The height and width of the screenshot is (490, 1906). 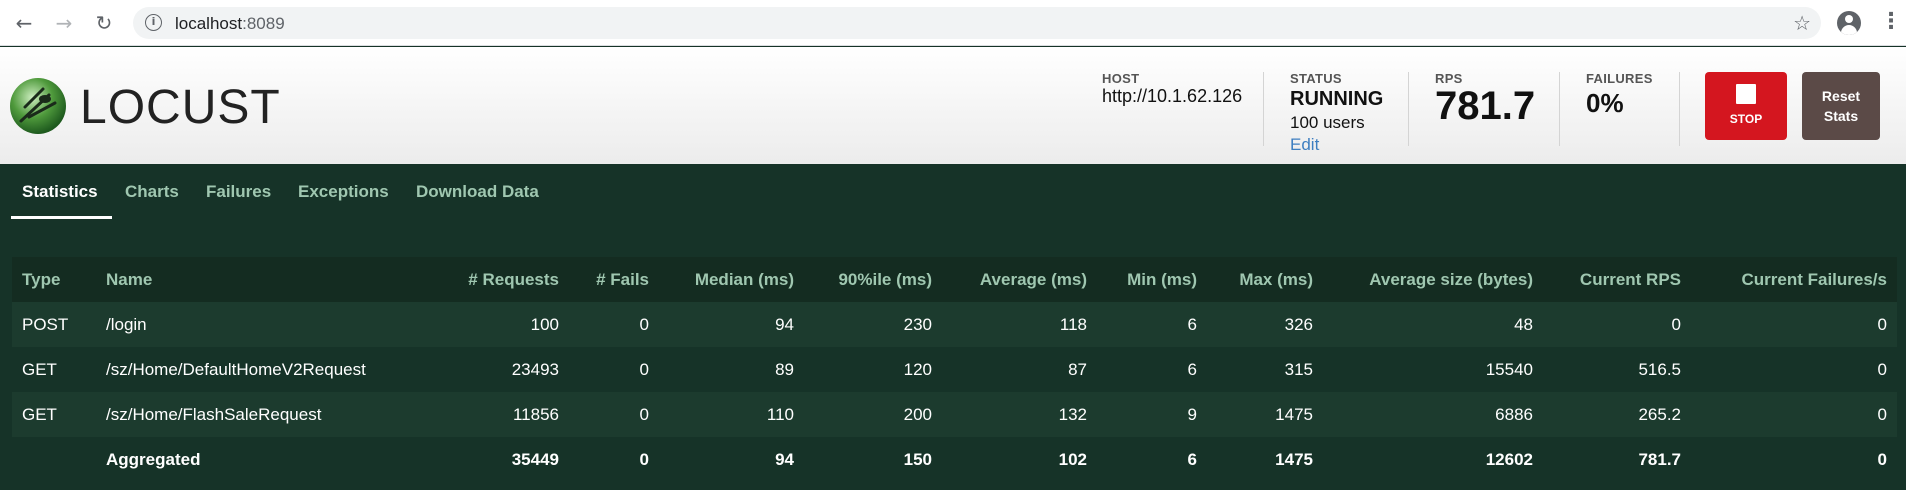 What do you see at coordinates (1802, 23) in the screenshot?
I see `bookmark-star-icon: ☆` at bounding box center [1802, 23].